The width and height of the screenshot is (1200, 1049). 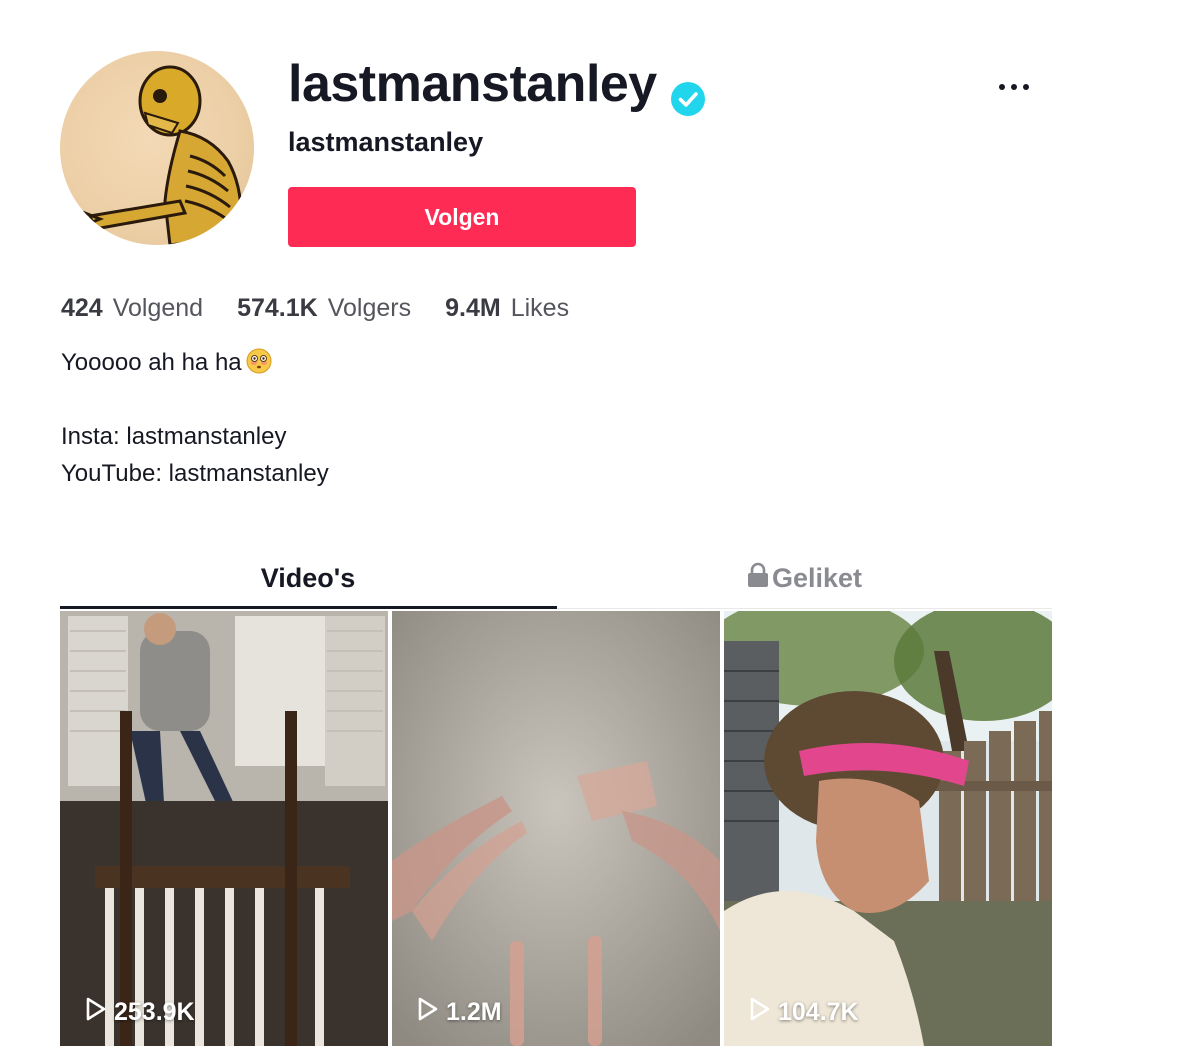 What do you see at coordinates (474, 1012) in the screenshot?
I see `video-views-text: 1.2M` at bounding box center [474, 1012].